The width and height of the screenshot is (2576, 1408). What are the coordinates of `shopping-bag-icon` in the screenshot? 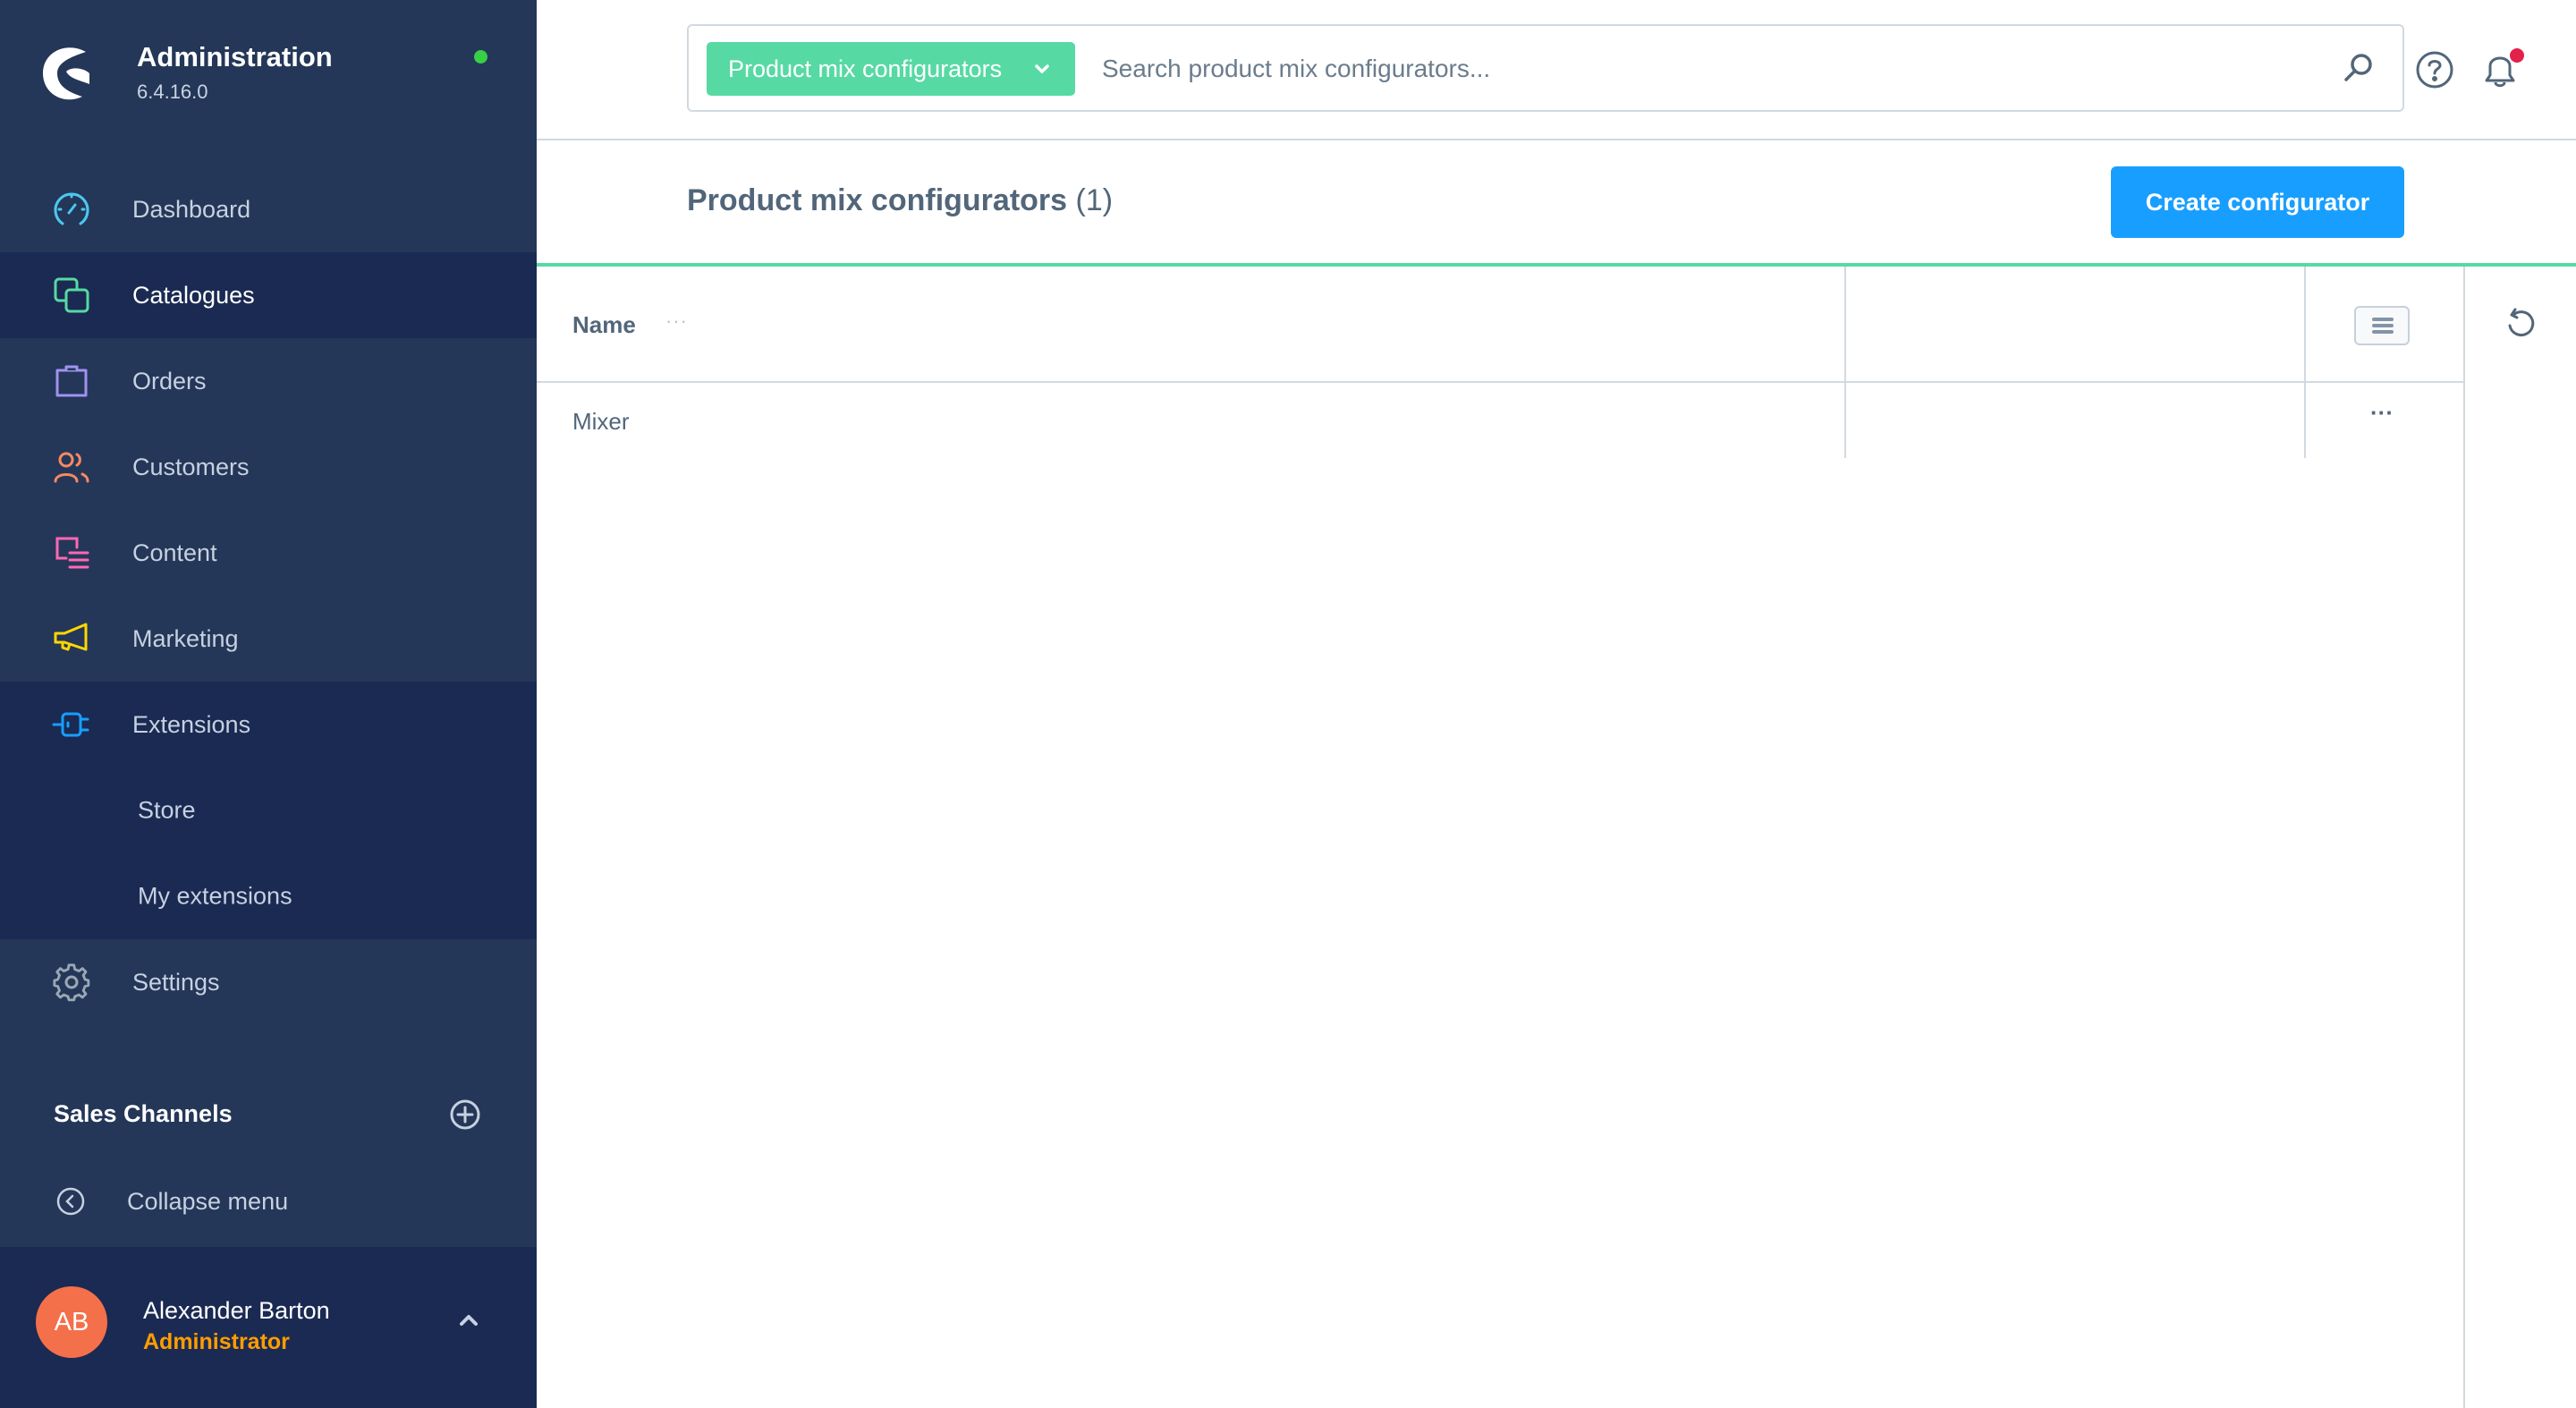 It's located at (71, 381).